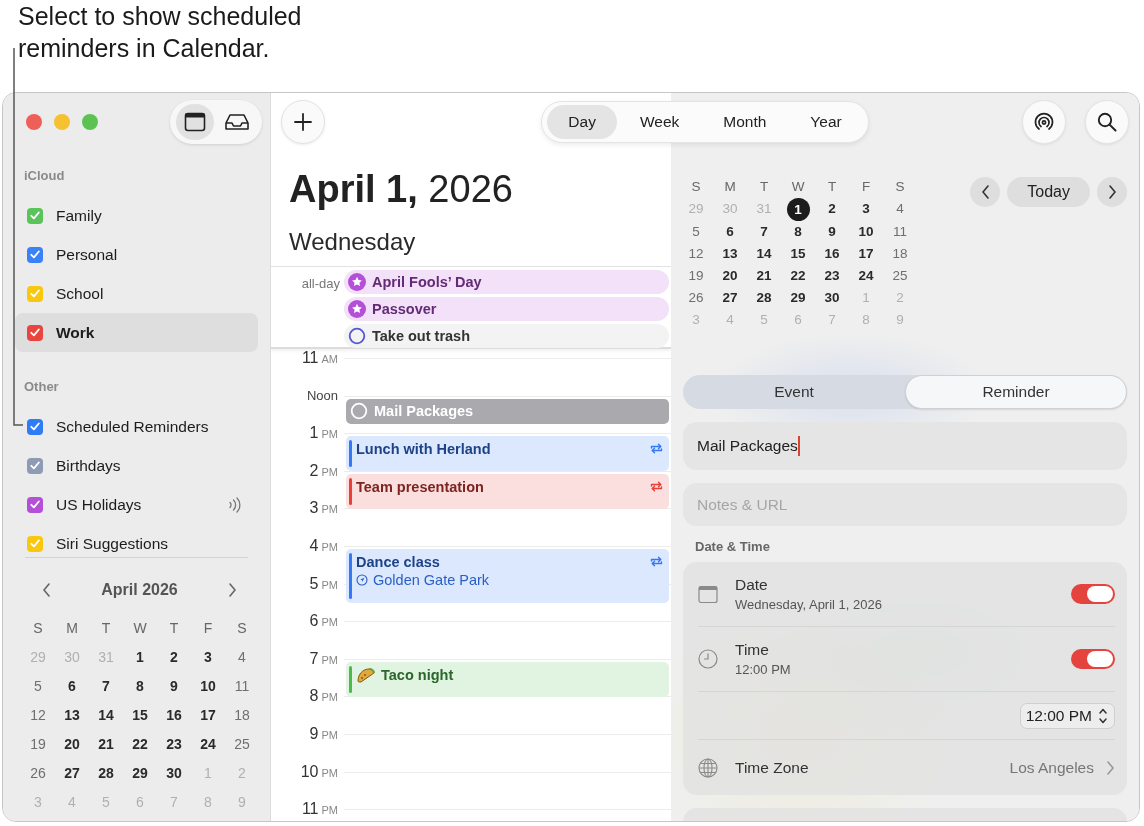 The image size is (1144, 826). I want to click on close-button, so click(34, 122).